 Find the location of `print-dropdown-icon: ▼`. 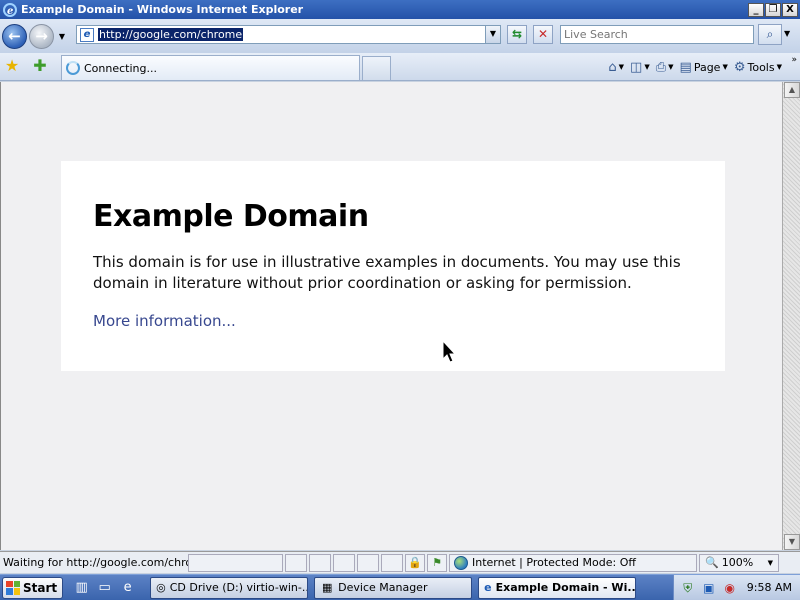

print-dropdown-icon: ▼ is located at coordinates (670, 67).